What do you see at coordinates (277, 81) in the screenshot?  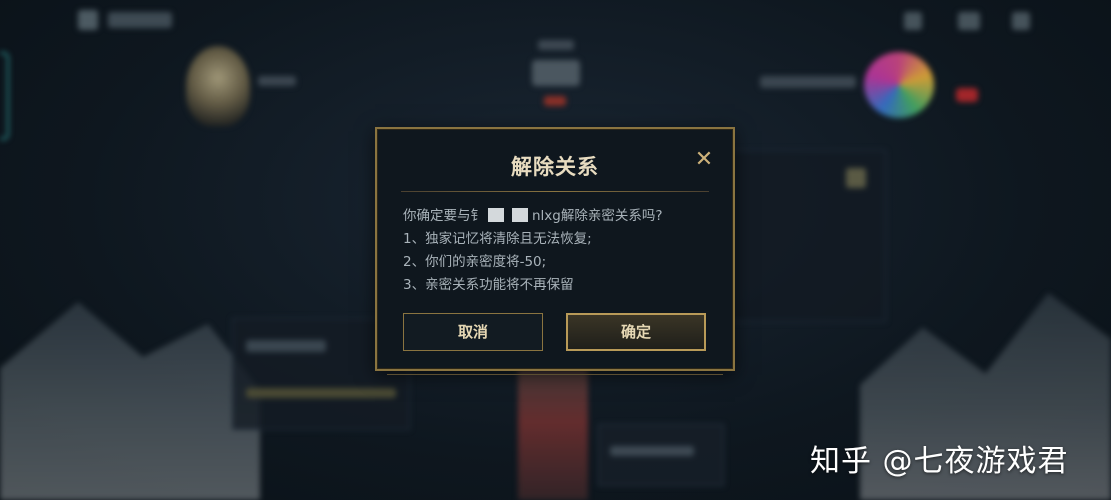 I see `player-name-left` at bounding box center [277, 81].